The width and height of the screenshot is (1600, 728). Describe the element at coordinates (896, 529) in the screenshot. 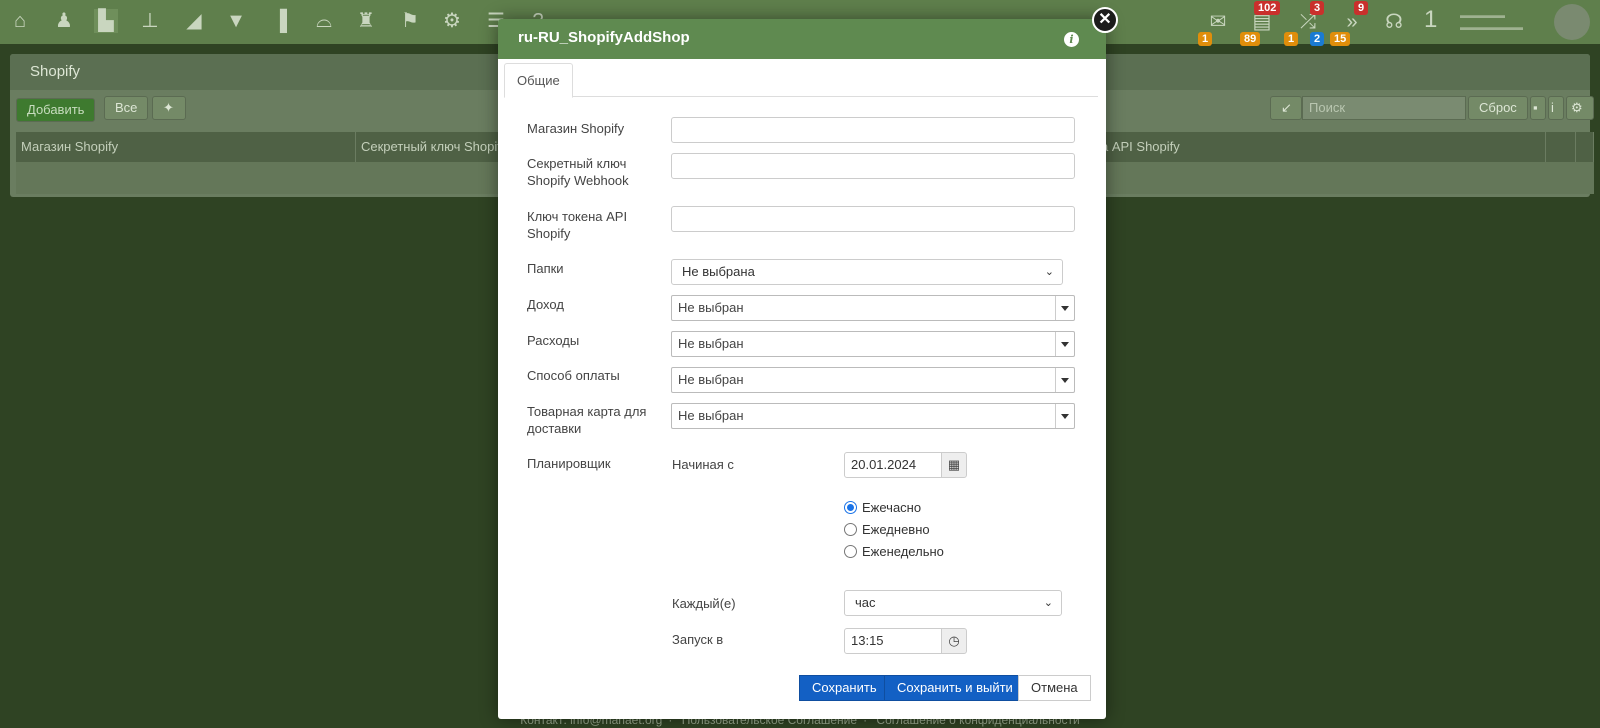

I see `radio-daily-label: Ежедневно` at that location.